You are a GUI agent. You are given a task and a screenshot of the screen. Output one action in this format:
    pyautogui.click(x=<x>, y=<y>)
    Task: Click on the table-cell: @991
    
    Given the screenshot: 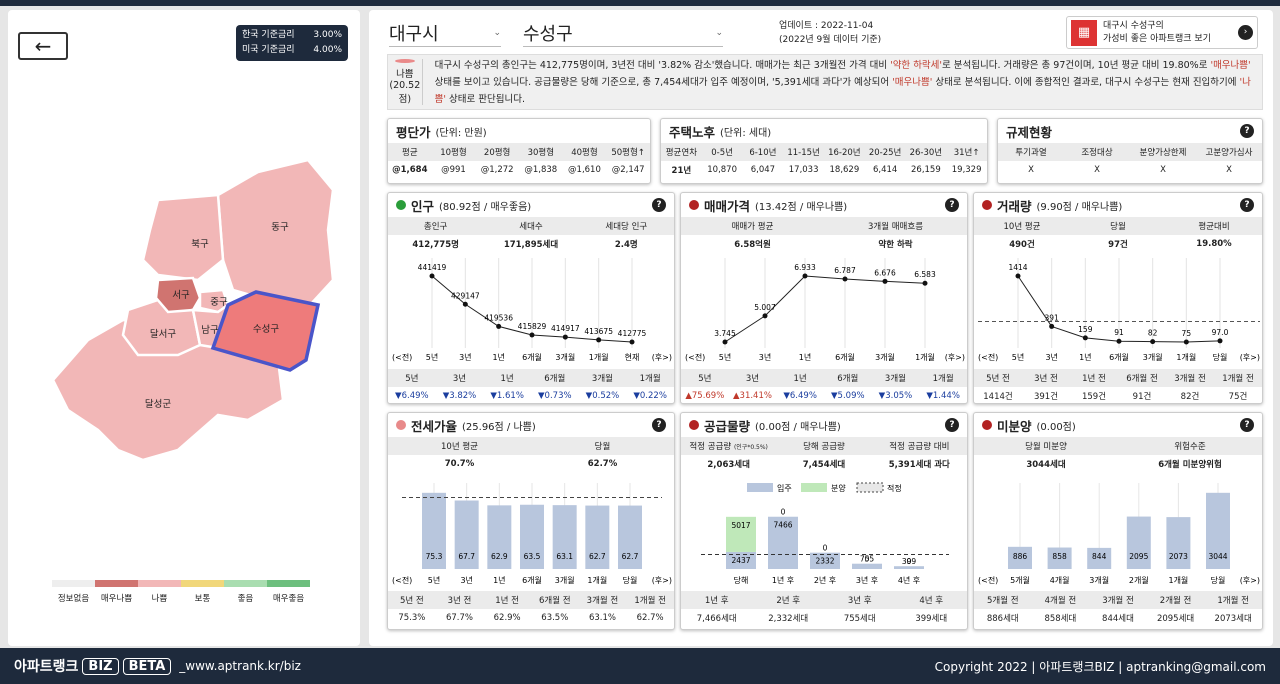 What is the action you would take?
    pyautogui.click(x=453, y=170)
    